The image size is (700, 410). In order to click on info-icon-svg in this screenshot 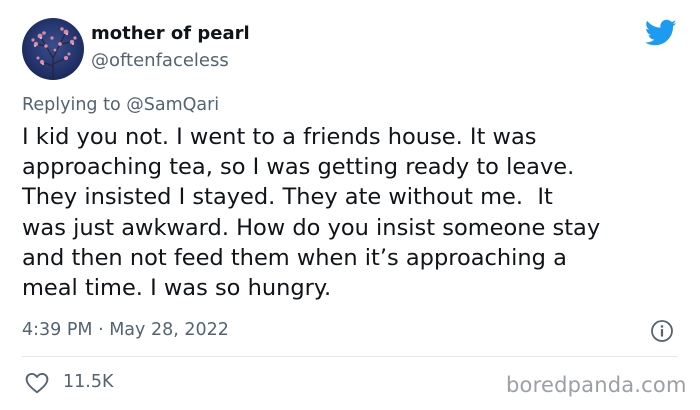, I will do `click(662, 331)`.